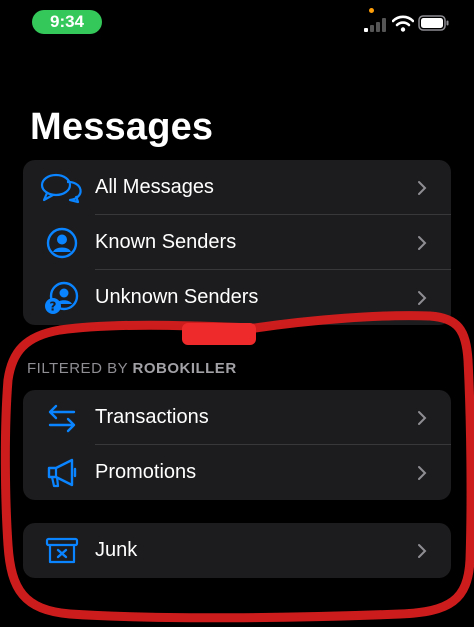 Image resolution: width=474 pixels, height=627 pixels. I want to click on arrows-exchange-icon, so click(62, 418).